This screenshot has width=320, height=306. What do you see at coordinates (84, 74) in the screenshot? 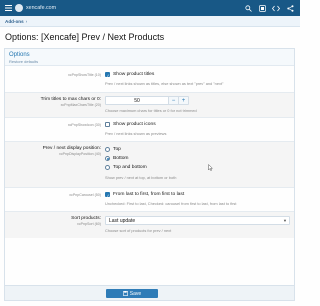
I see `option-id: xcPnpShowTitle (10)` at bounding box center [84, 74].